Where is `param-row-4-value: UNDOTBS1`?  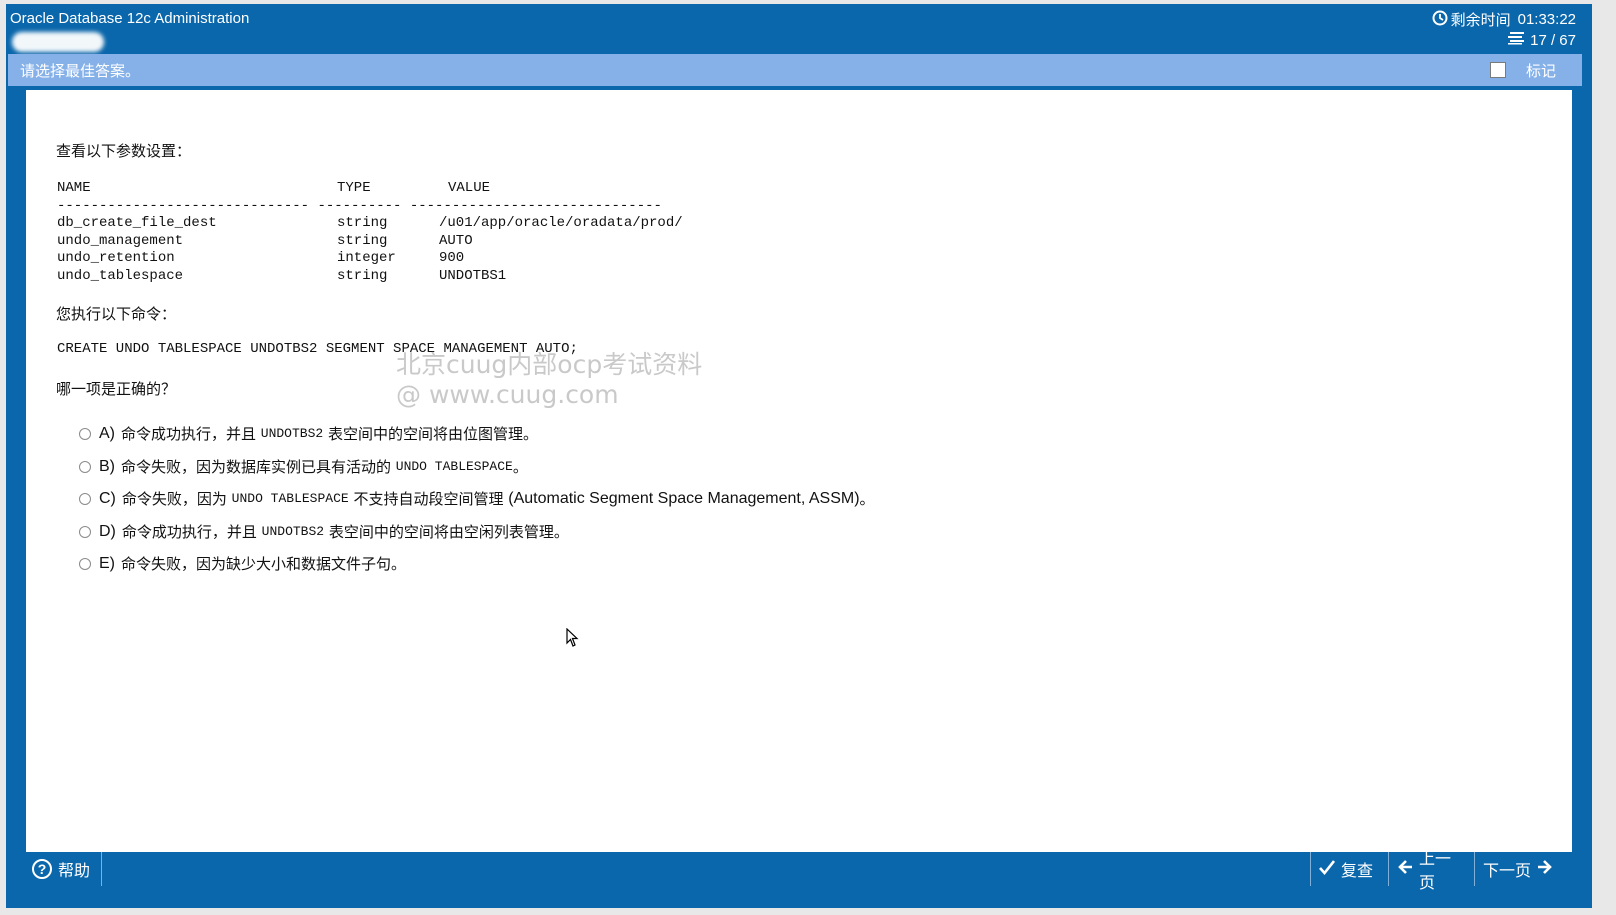 param-row-4-value: UNDOTBS1 is located at coordinates (473, 275).